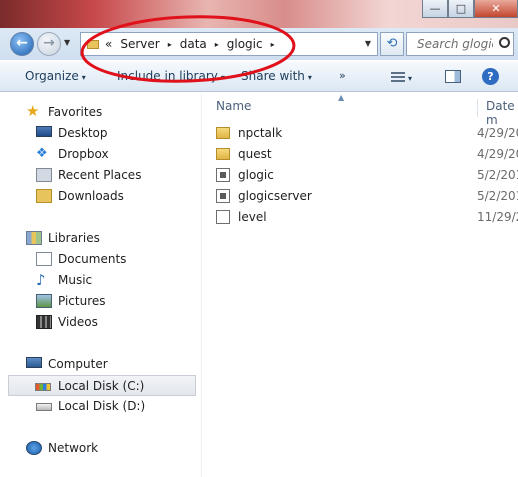 This screenshot has width=518, height=477. I want to click on organize-label: Organize, so click(52, 76).